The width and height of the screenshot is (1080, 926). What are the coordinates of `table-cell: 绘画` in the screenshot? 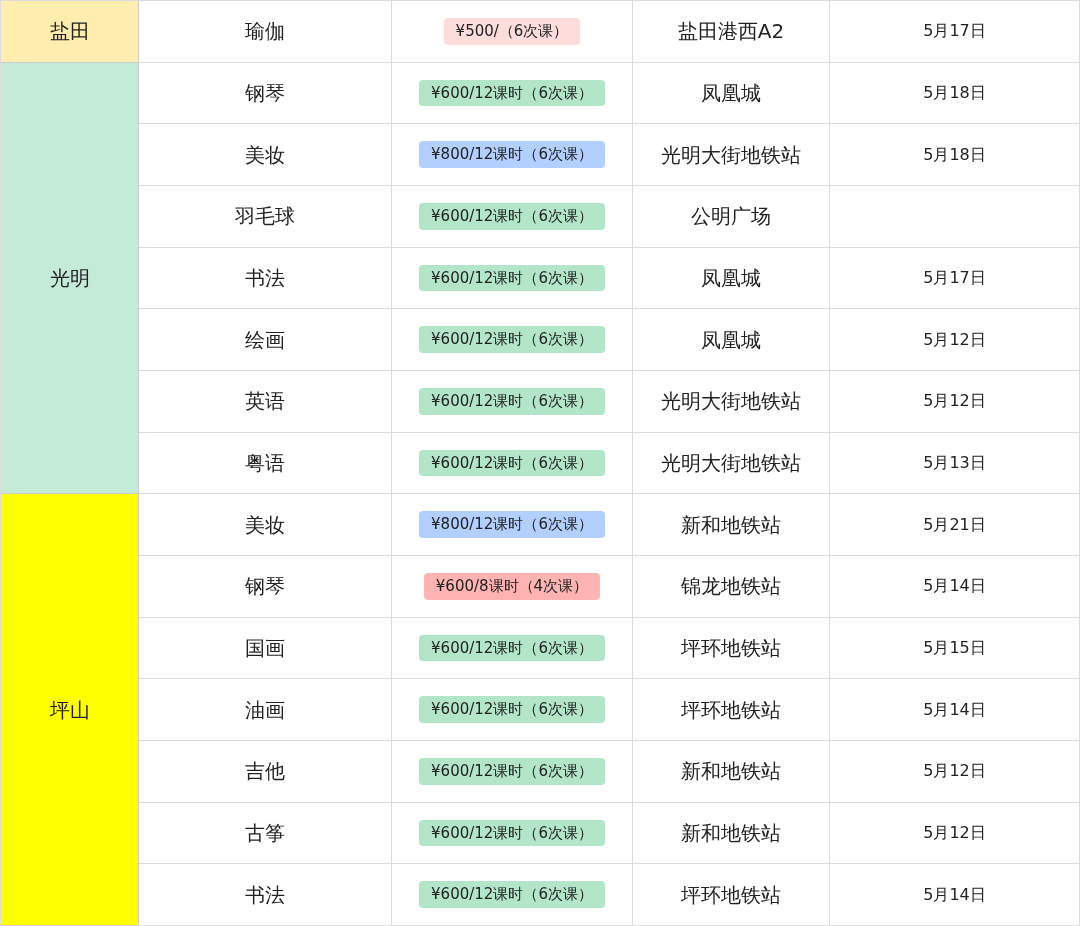 It's located at (265, 340).